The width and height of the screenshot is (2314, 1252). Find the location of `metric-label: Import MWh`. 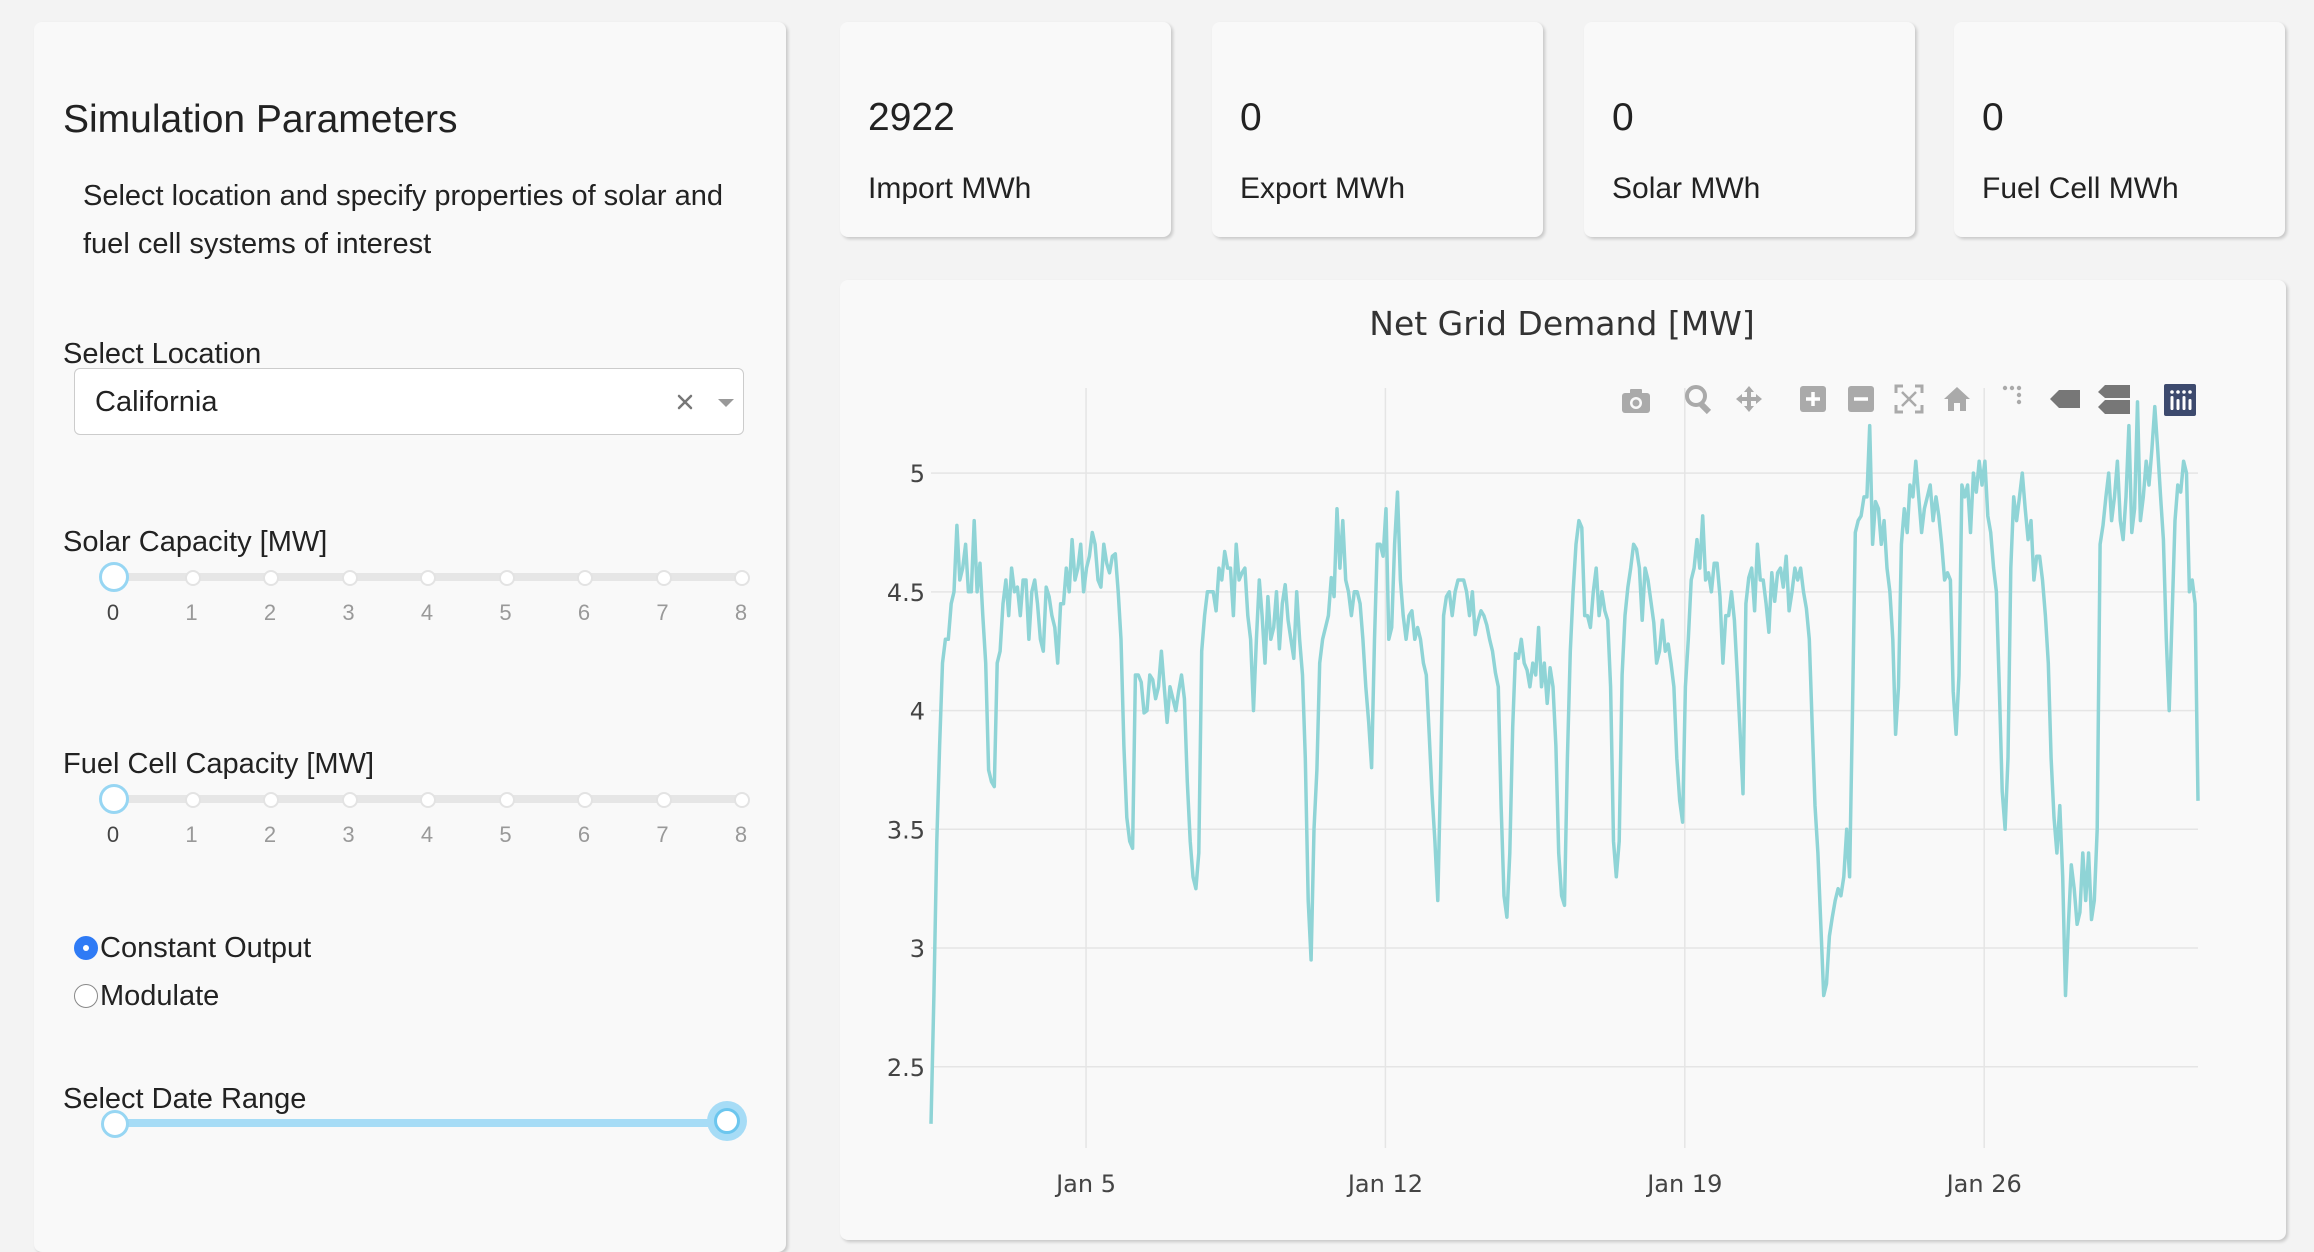

metric-label: Import MWh is located at coordinates (950, 188).